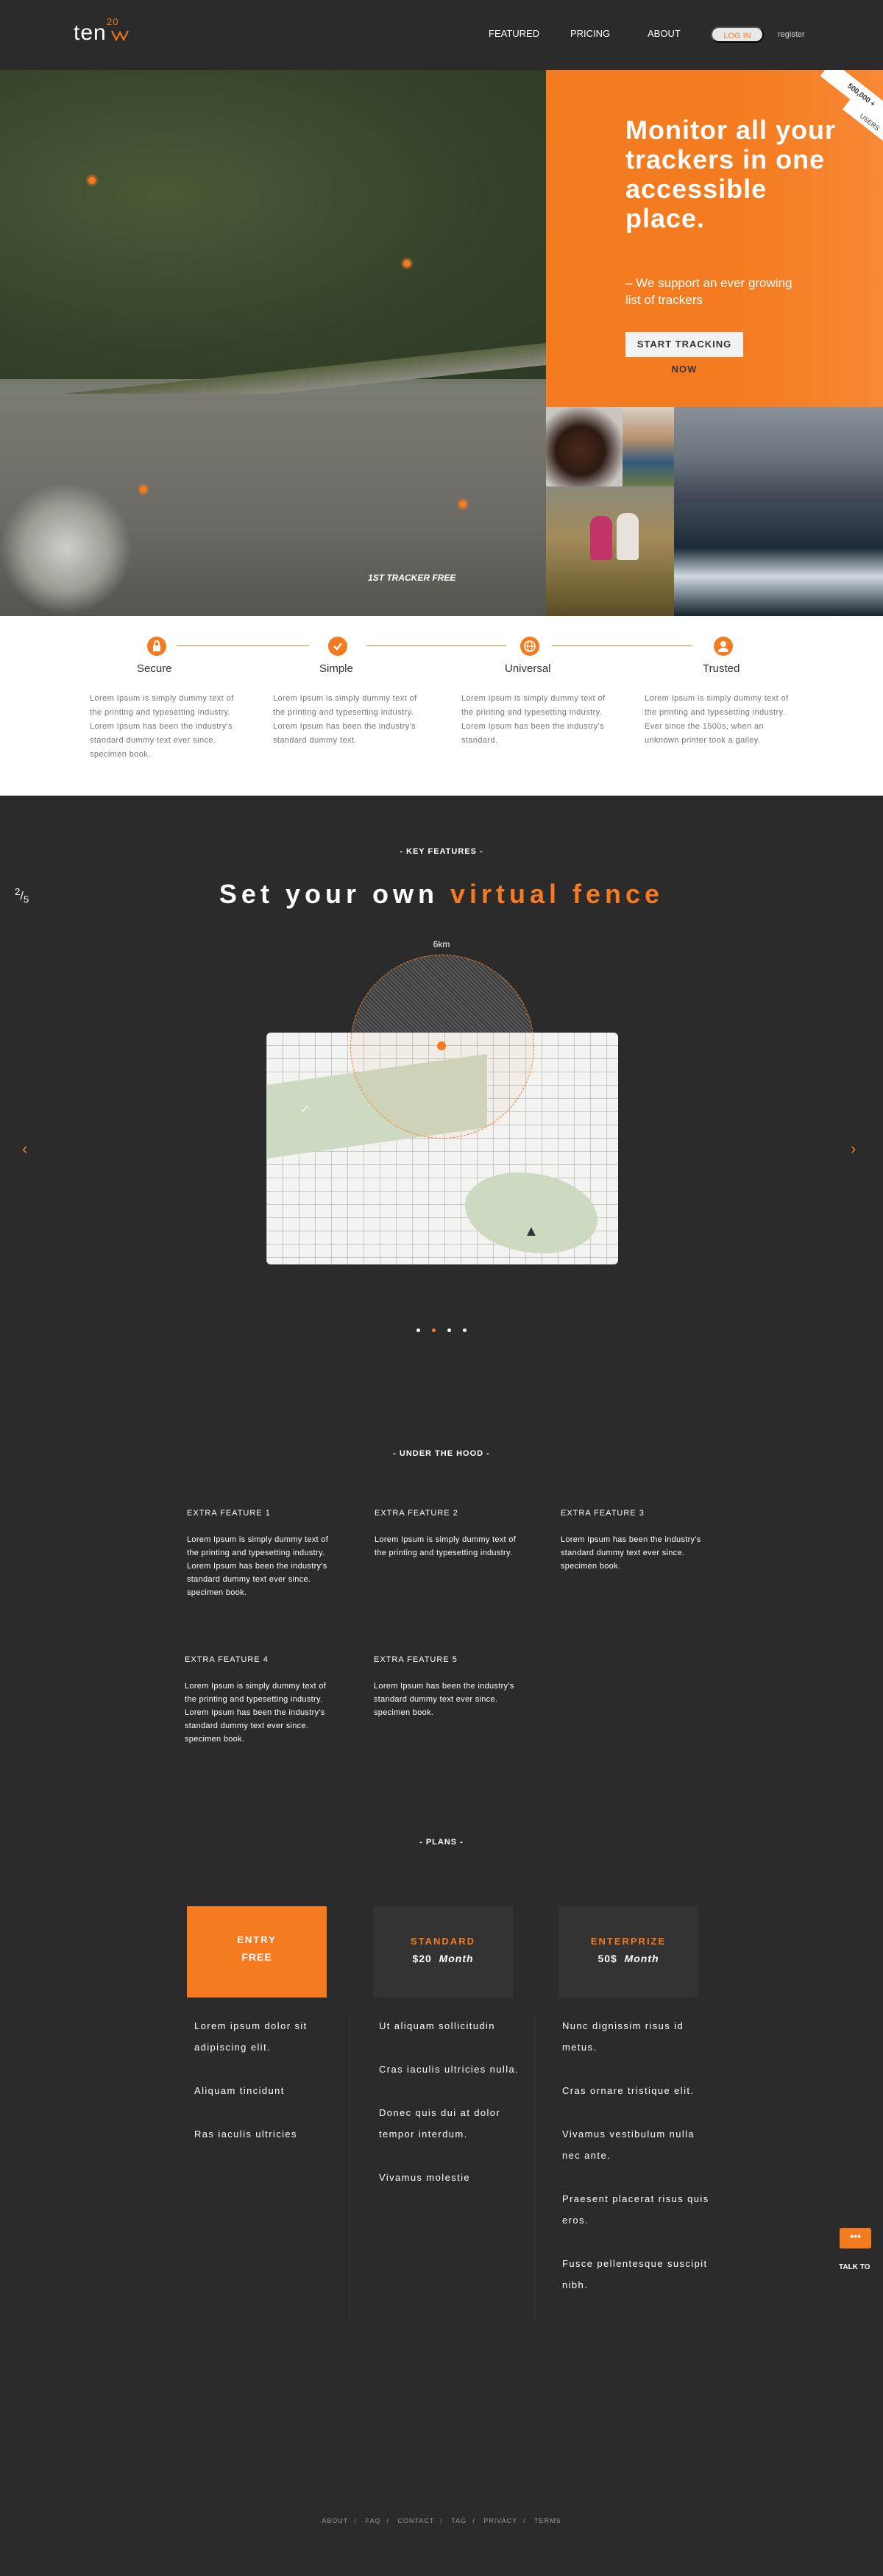 This screenshot has height=2576, width=883. I want to click on photo-kid, so click(649, 447).